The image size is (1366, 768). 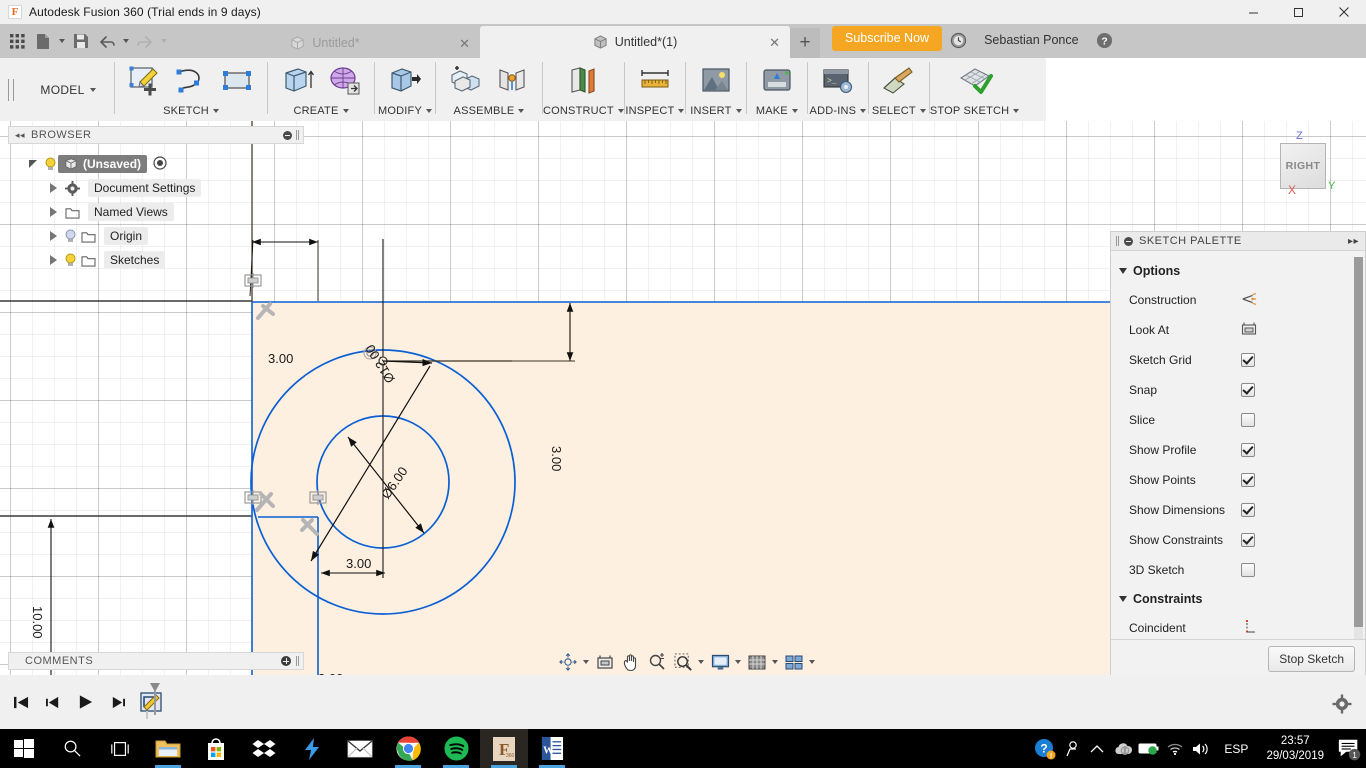 I want to click on orbit-caret-icon, so click(x=585, y=662).